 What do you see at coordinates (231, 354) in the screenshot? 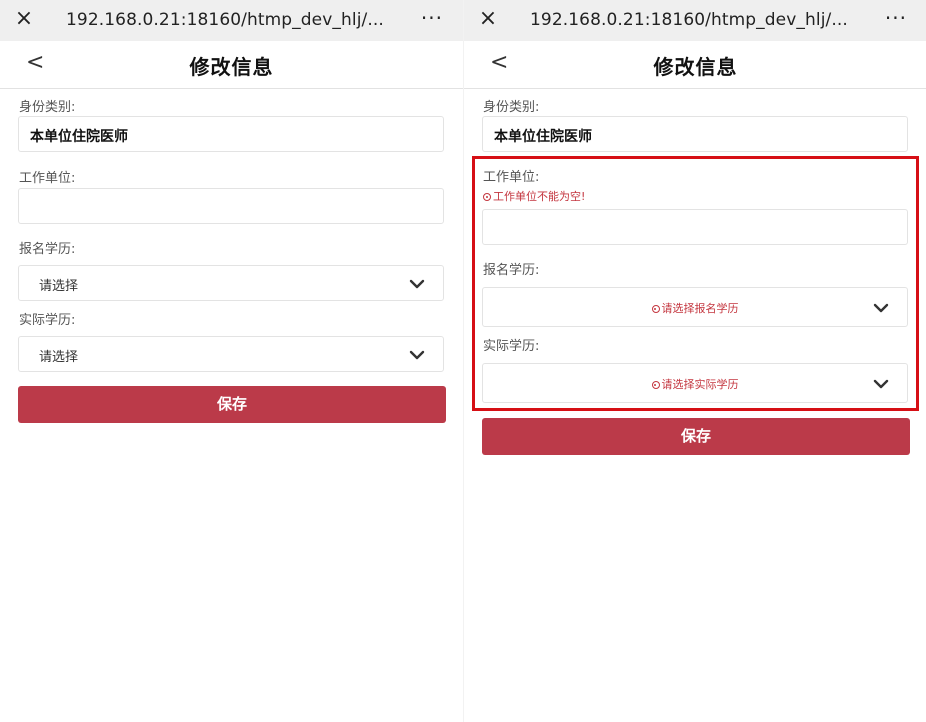
I see `actual-edu-select: 请选择` at bounding box center [231, 354].